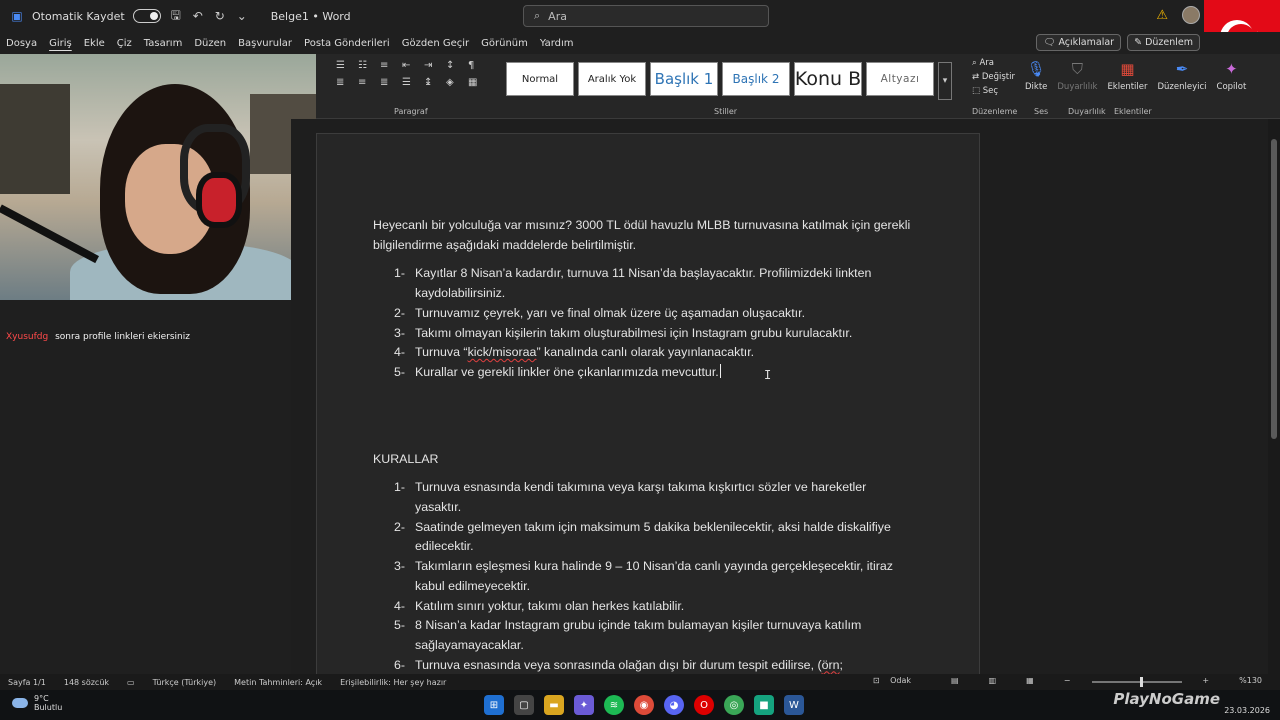  I want to click on select-button: ⬚ Seç, so click(993, 91).